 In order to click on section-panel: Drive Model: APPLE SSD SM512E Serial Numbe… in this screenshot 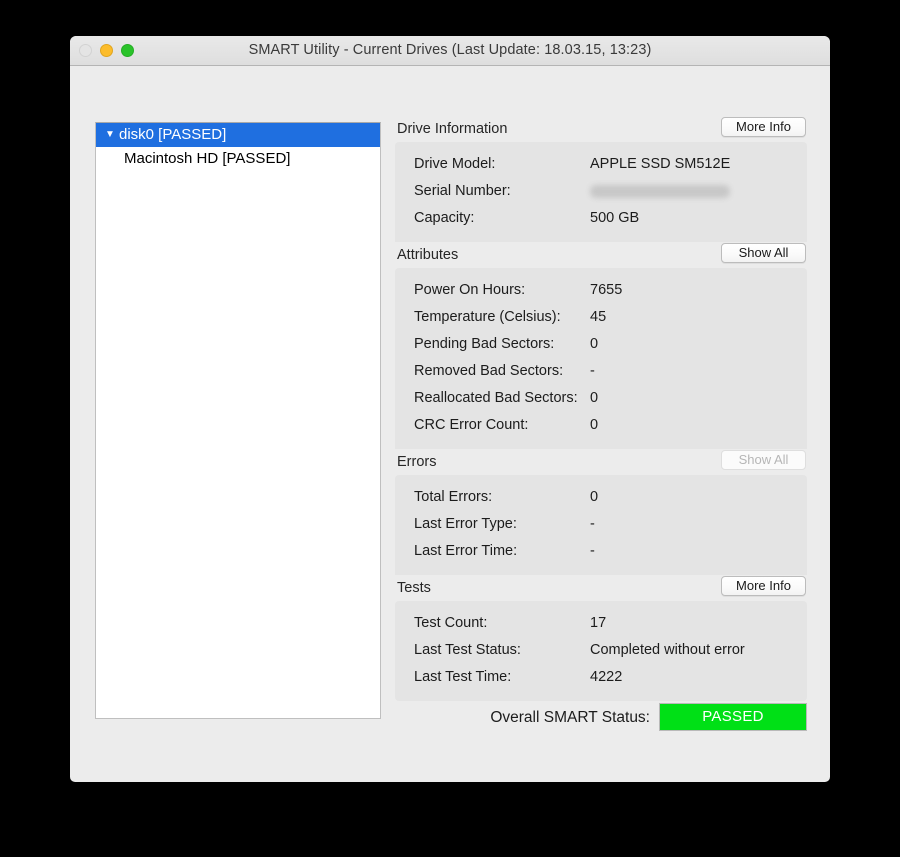, I will do `click(601, 192)`.